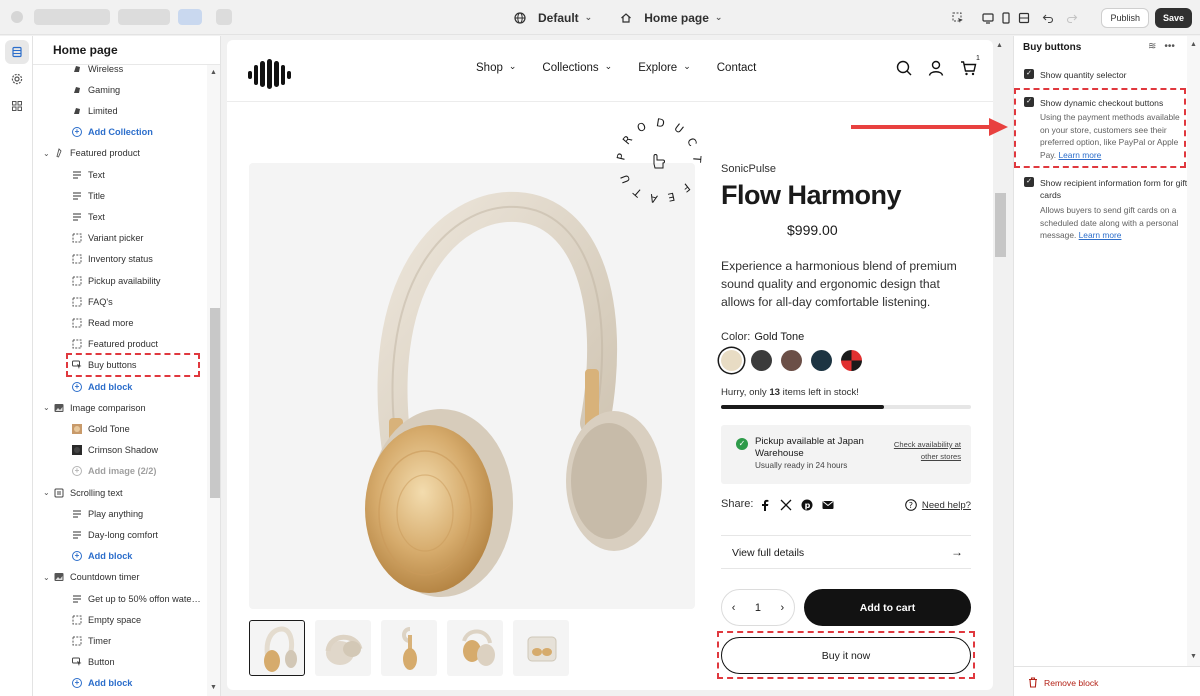 The width and height of the screenshot is (1200, 696). What do you see at coordinates (17, 17) in the screenshot?
I see `exit-icon` at bounding box center [17, 17].